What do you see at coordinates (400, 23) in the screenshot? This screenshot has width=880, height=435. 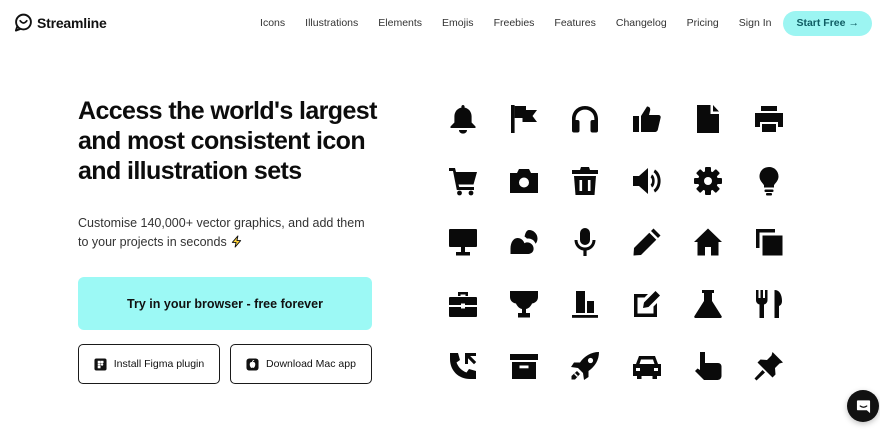 I see `nav-link-elements: Elements` at bounding box center [400, 23].